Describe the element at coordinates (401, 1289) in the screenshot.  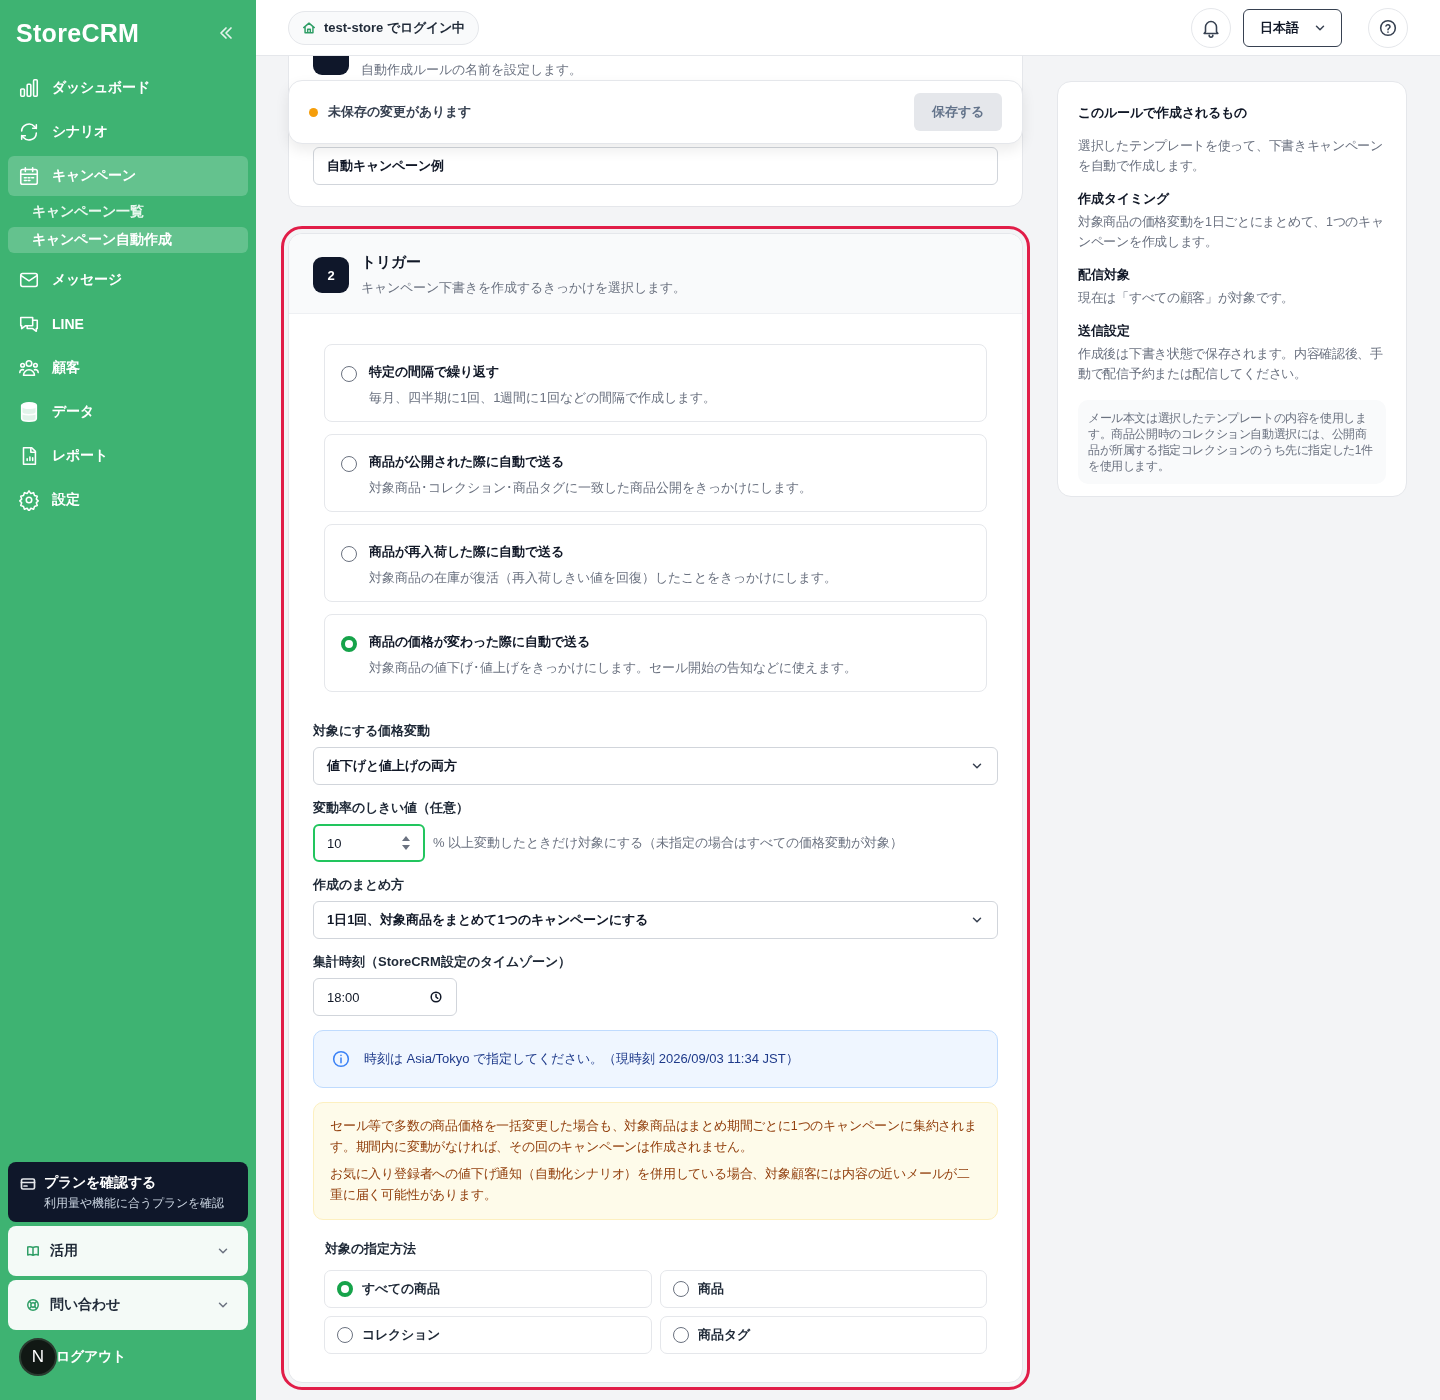
I see `option-label: すべての商品` at that location.